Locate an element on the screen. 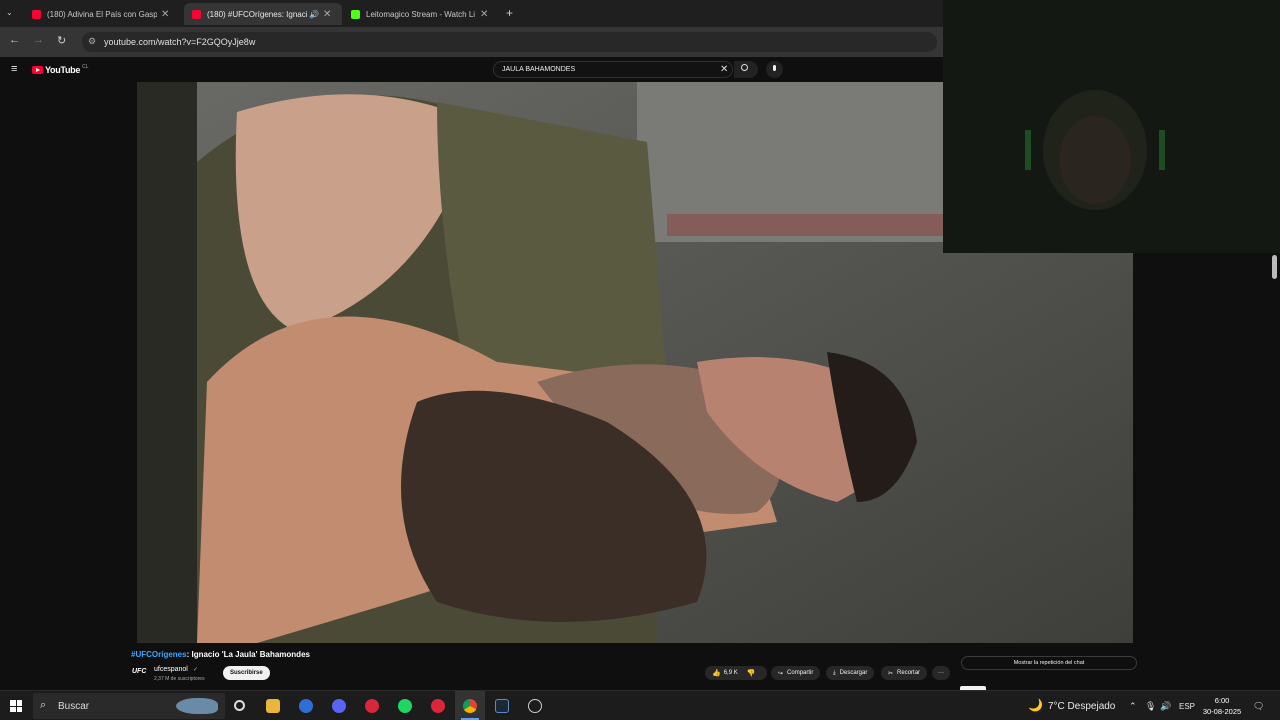 The height and width of the screenshot is (720, 1280). microphone-icon: 🎙 is located at coordinates (1150, 706).